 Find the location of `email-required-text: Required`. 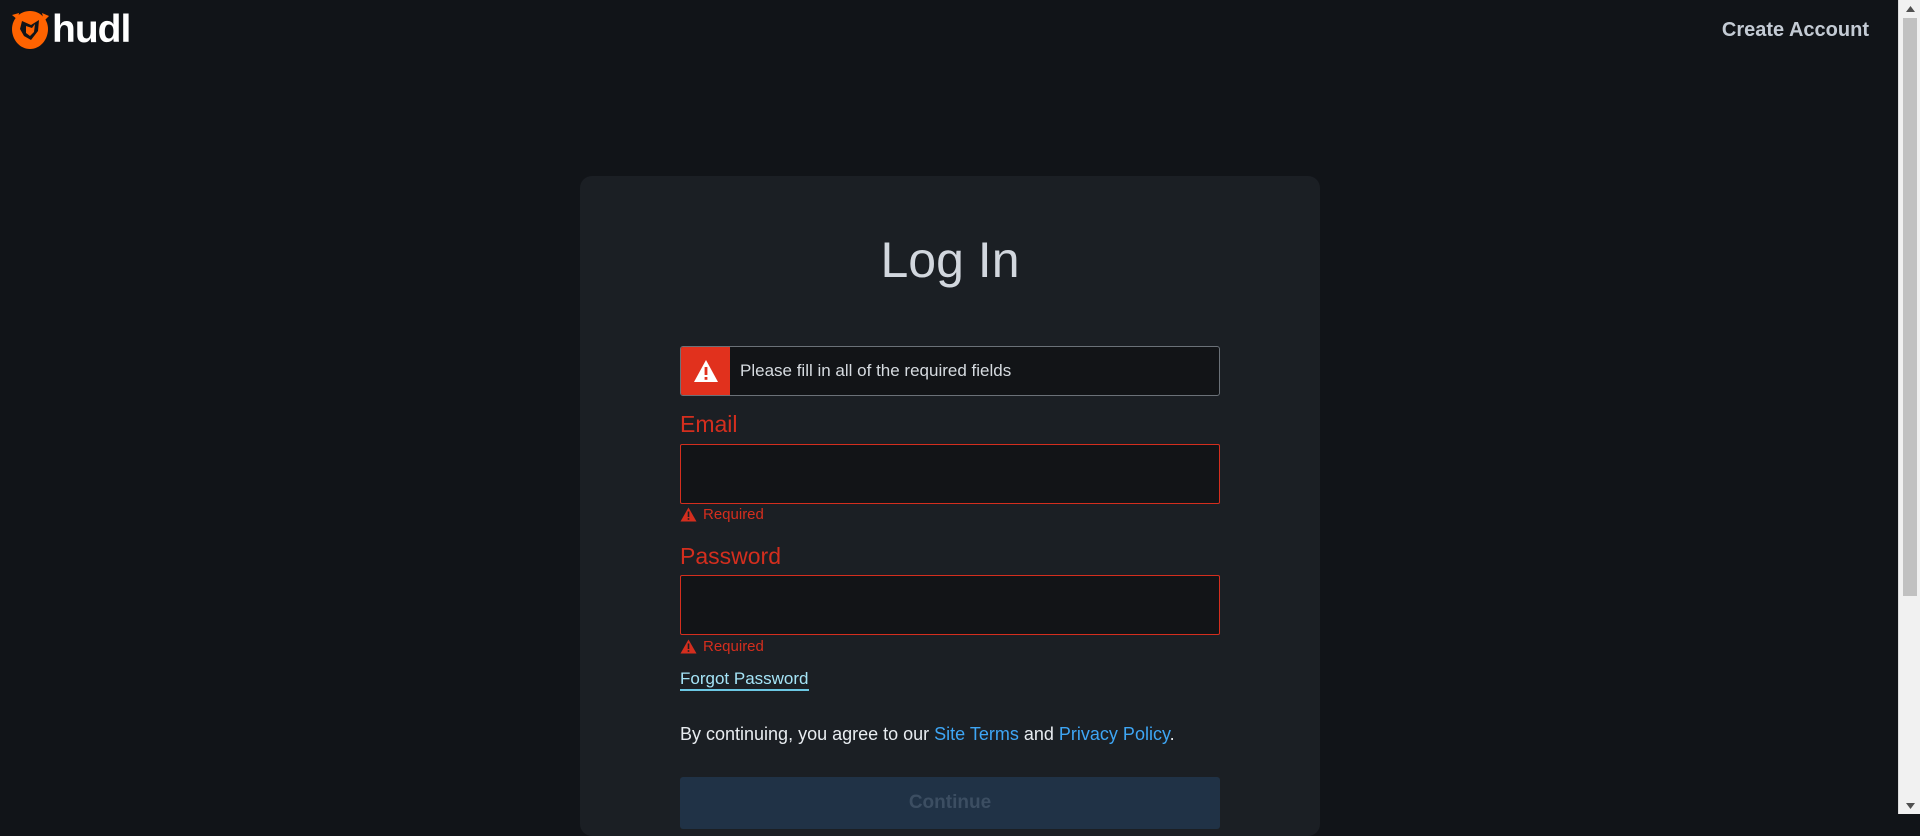

email-required-text: Required is located at coordinates (733, 514).